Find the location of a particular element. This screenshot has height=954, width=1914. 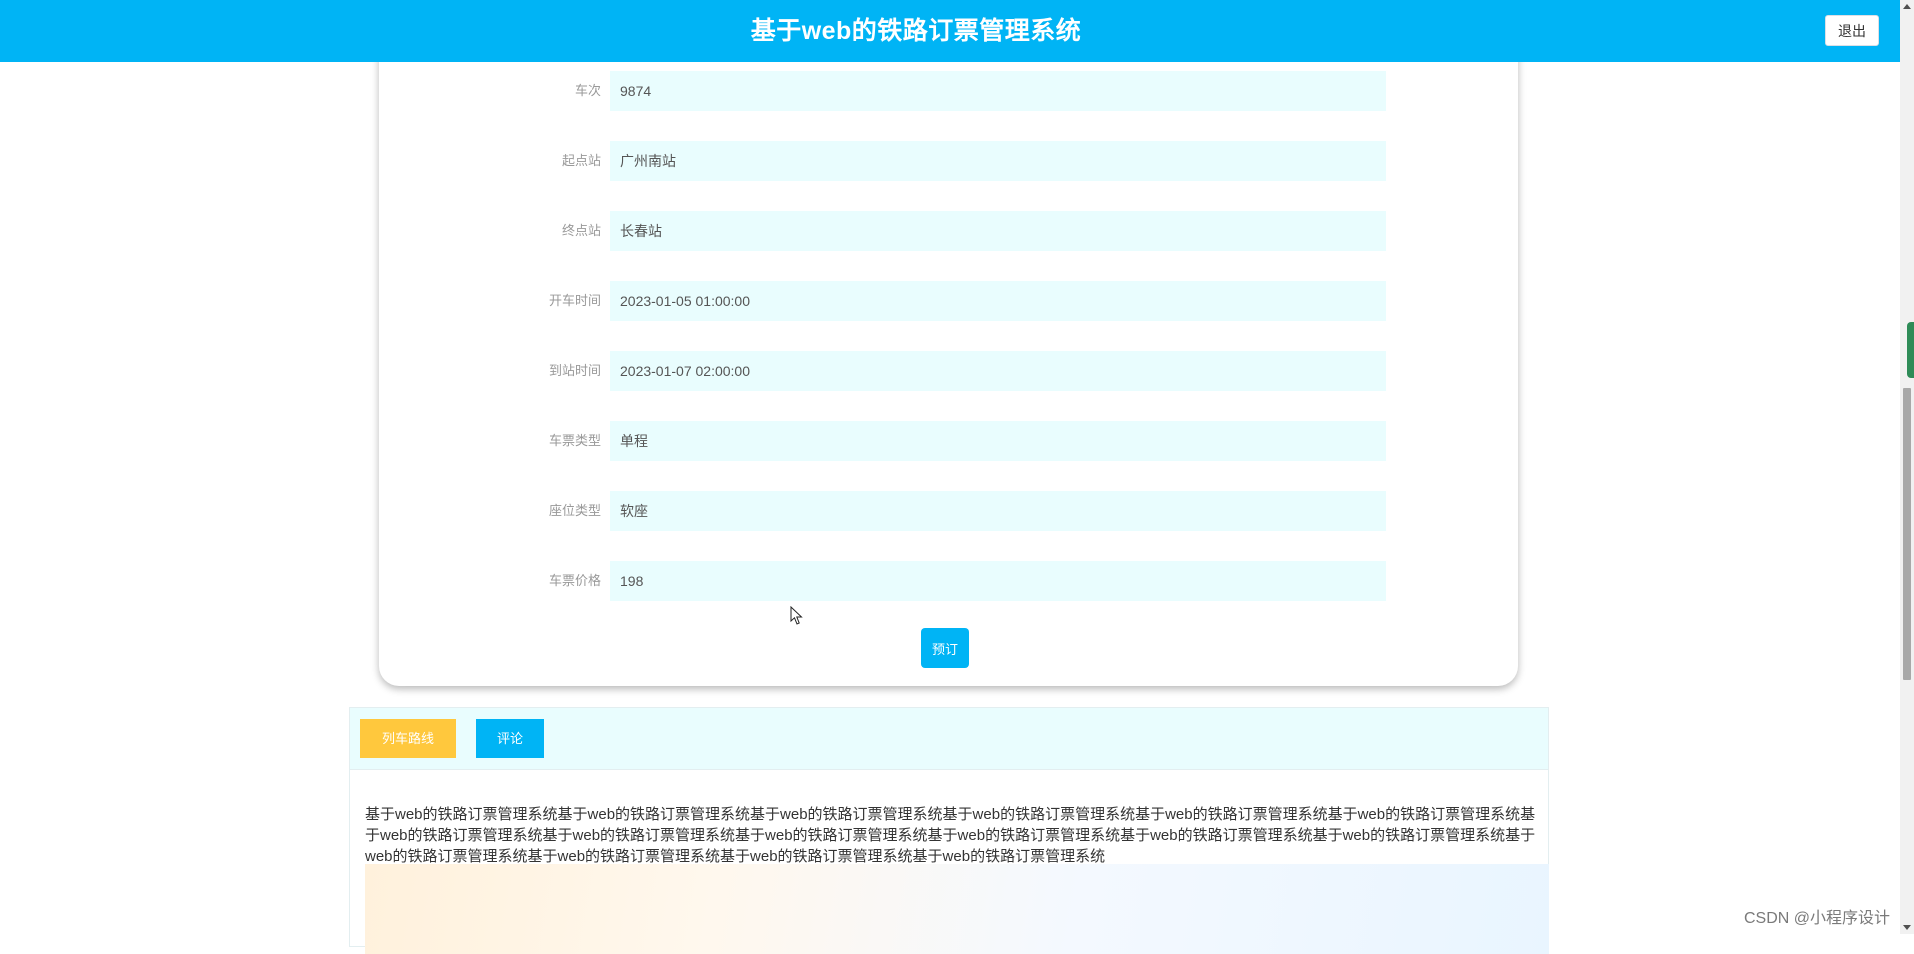

ticket-type-input is located at coordinates (998, 441).